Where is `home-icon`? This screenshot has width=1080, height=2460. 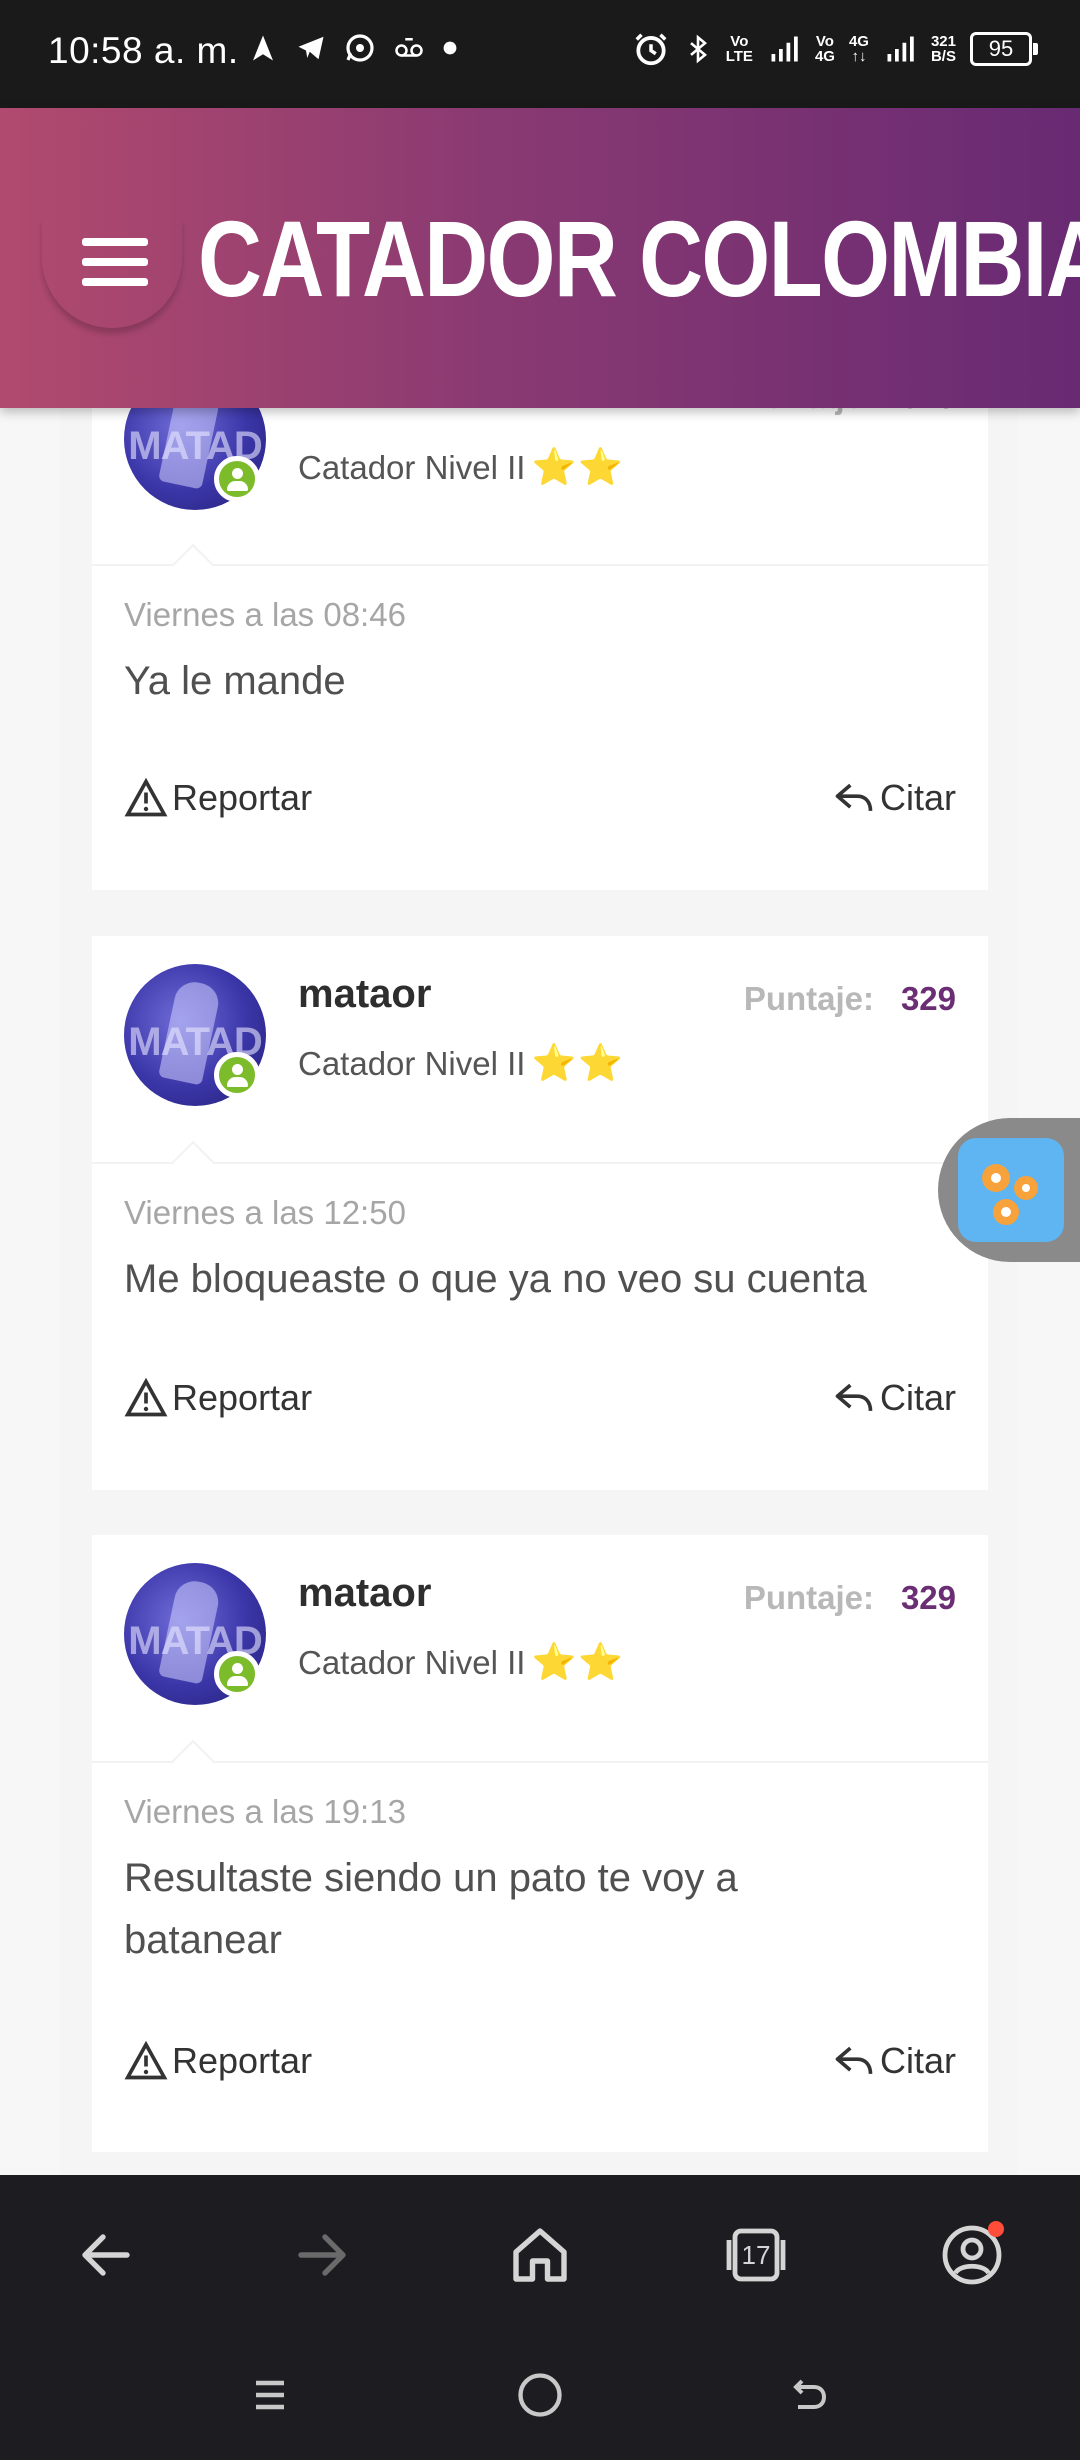
home-icon is located at coordinates (540, 2255).